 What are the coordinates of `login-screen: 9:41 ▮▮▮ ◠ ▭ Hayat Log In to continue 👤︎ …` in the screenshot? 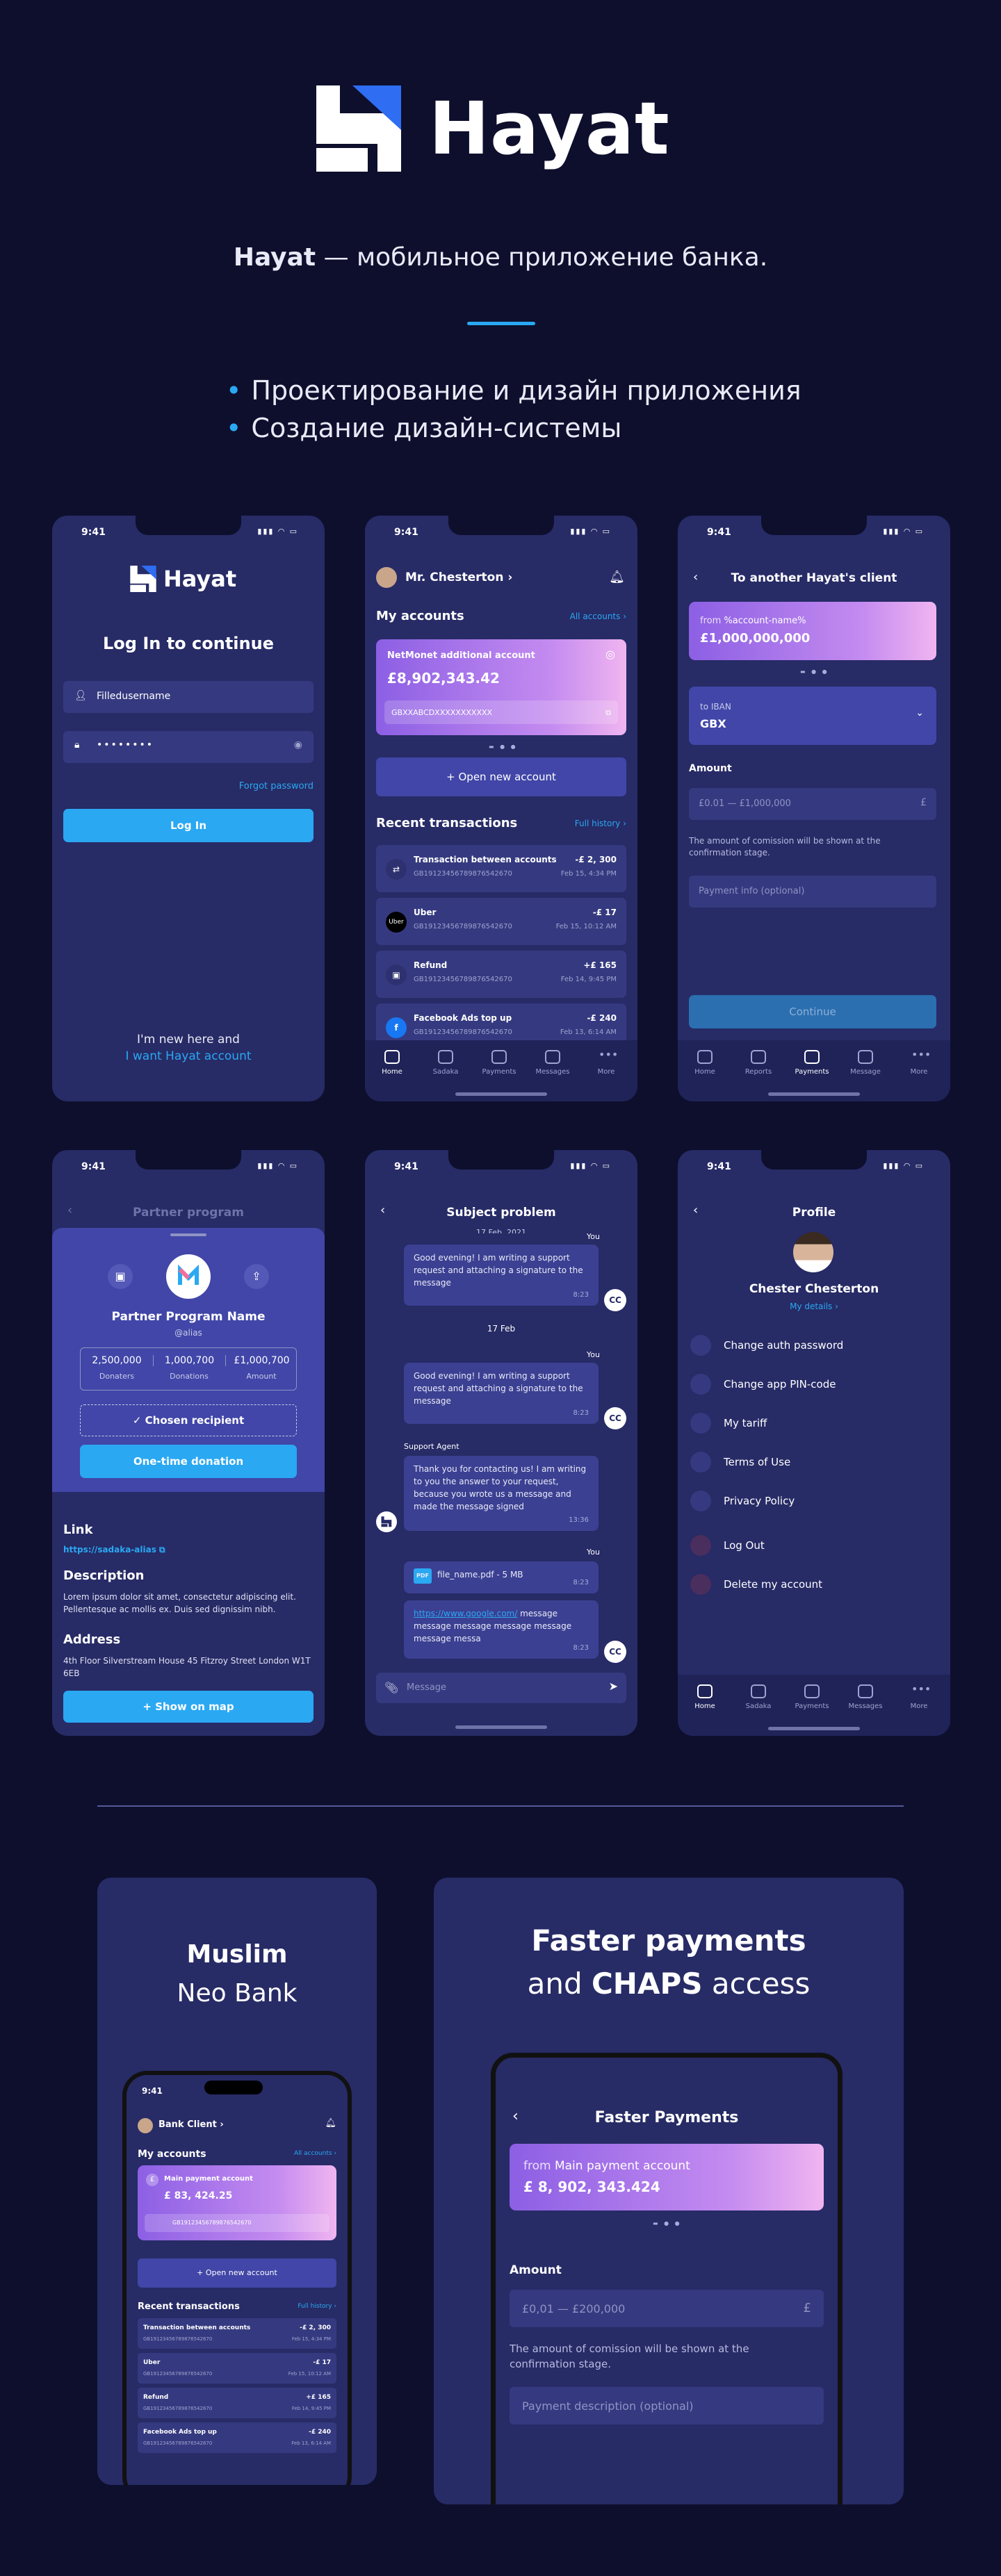 It's located at (188, 808).